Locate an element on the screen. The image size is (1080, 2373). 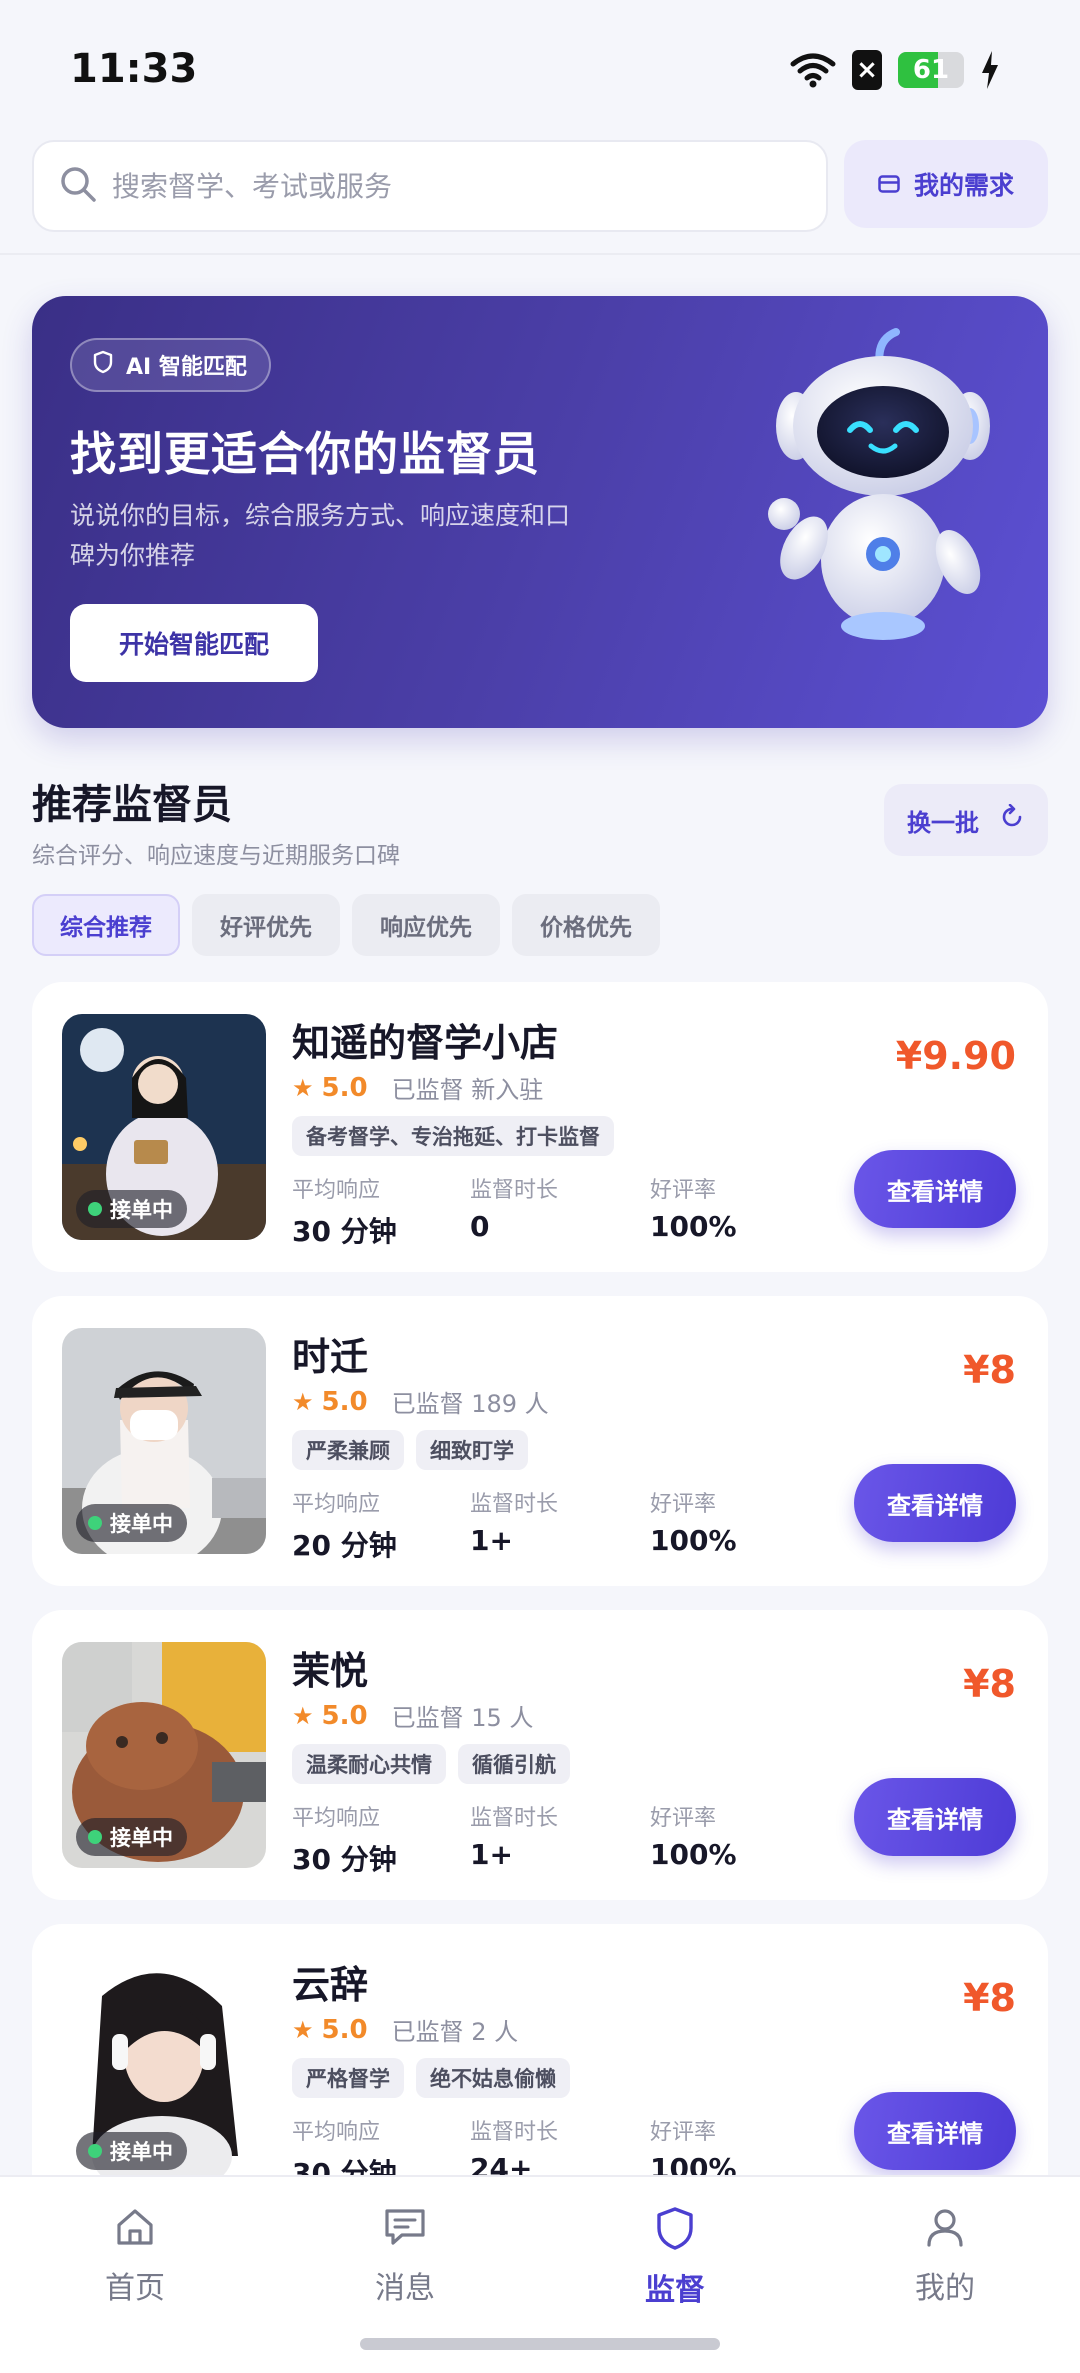
search-row: 我的需求 is located at coordinates (540, 186).